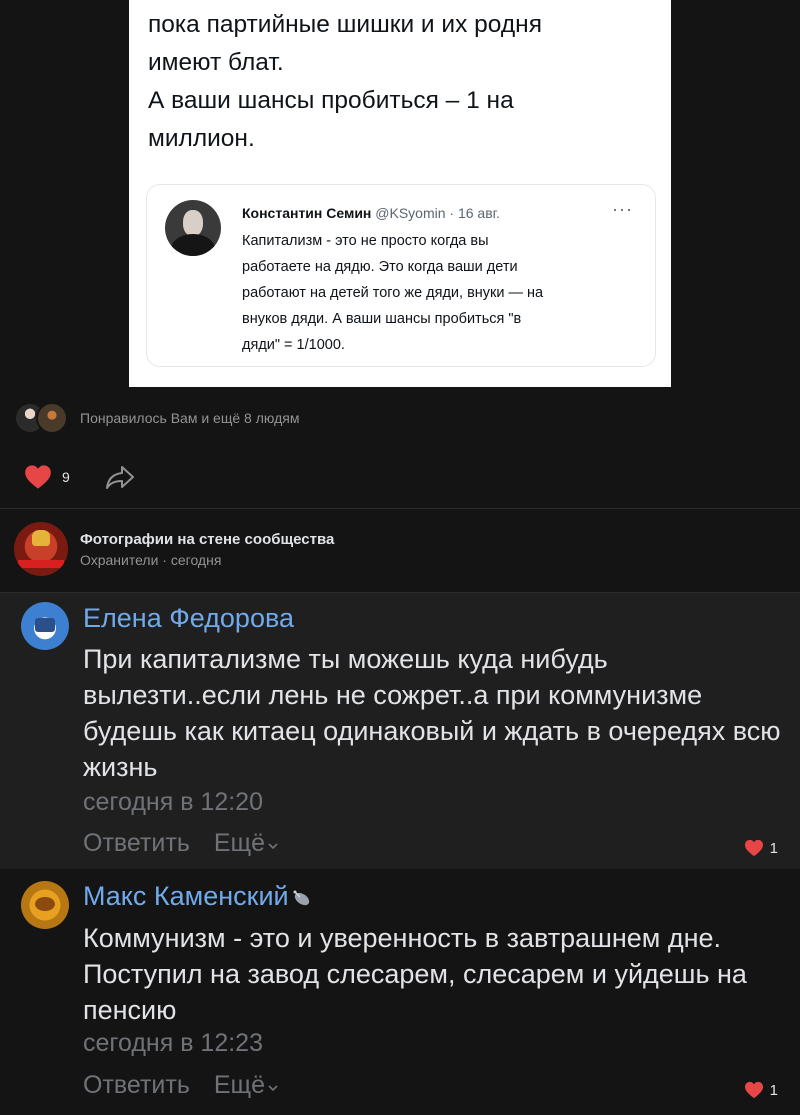 Image resolution: width=800 pixels, height=1115 pixels. I want to click on likers-row: Понравилось Вам и ещё 8 людям, so click(156, 418).